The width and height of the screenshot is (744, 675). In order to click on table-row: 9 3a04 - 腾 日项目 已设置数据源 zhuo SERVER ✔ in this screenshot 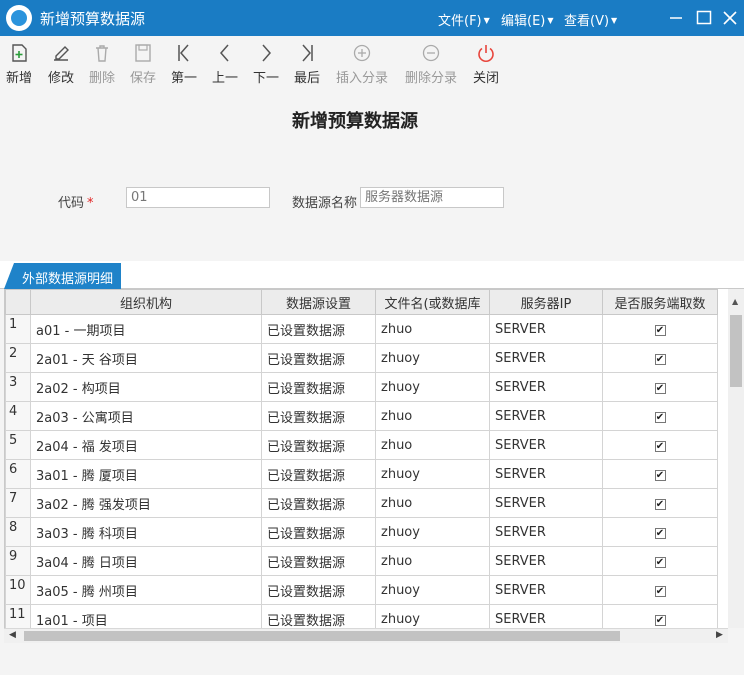, I will do `click(361, 561)`.